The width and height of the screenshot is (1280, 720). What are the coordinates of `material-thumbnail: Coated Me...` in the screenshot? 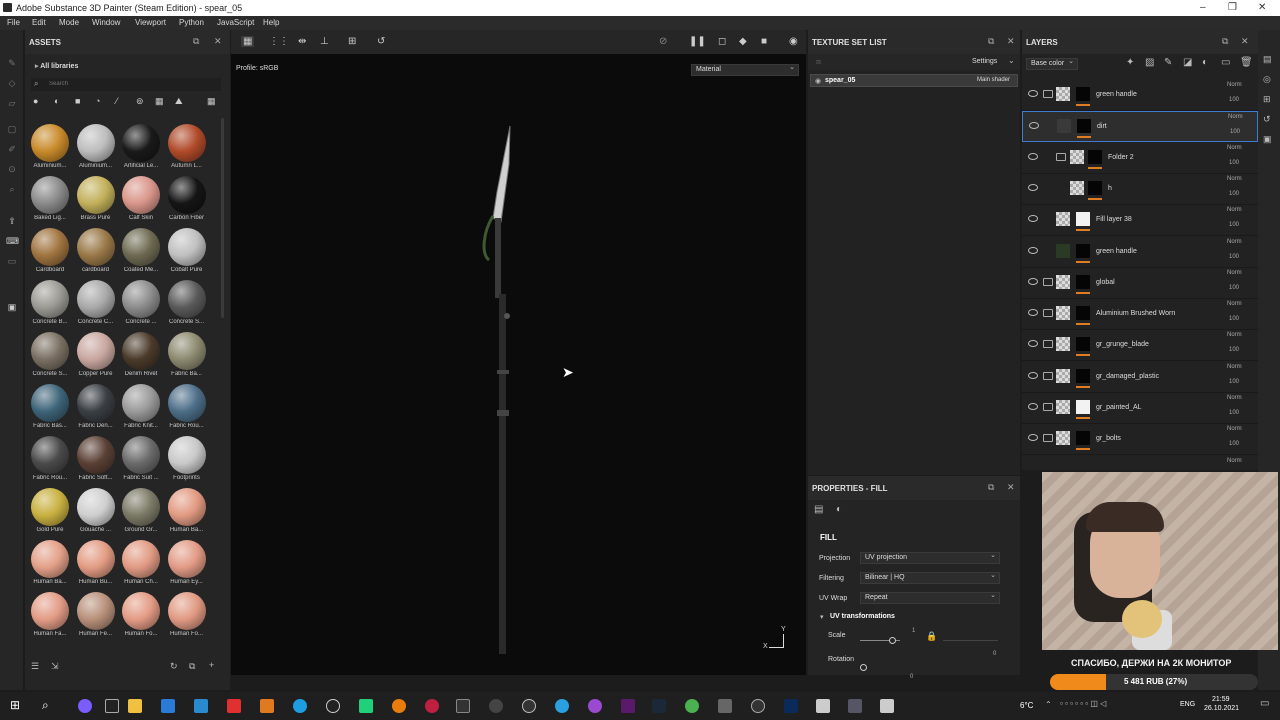 It's located at (141, 254).